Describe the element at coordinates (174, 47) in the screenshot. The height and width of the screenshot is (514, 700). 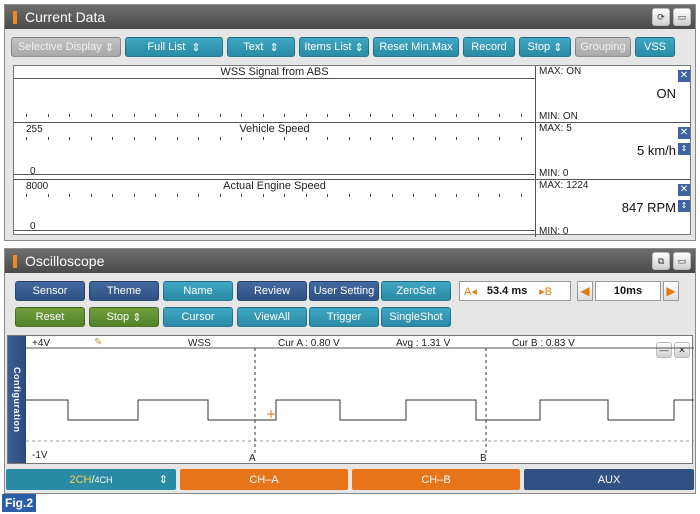
I see `full-list-button: Full List ⇕` at that location.